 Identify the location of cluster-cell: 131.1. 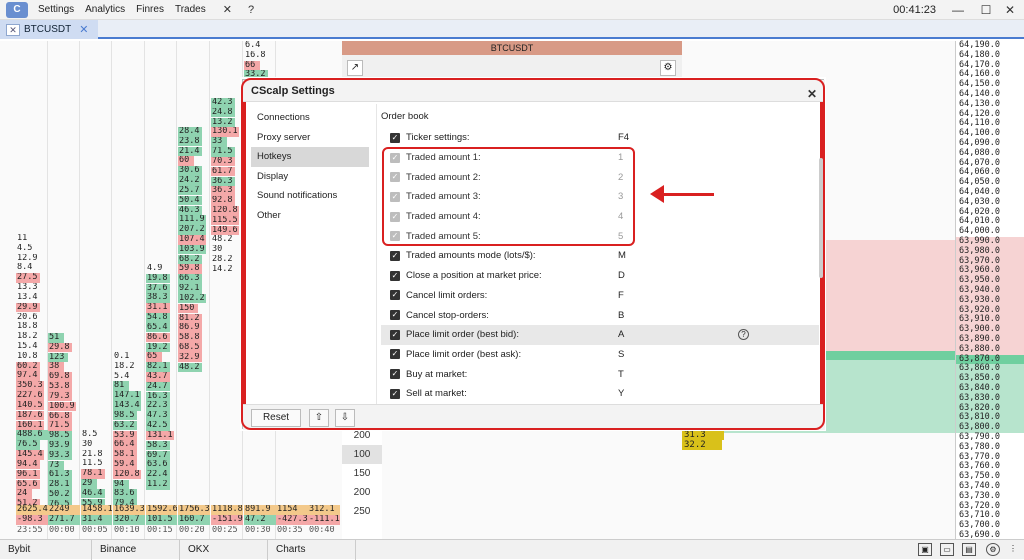
(160, 435).